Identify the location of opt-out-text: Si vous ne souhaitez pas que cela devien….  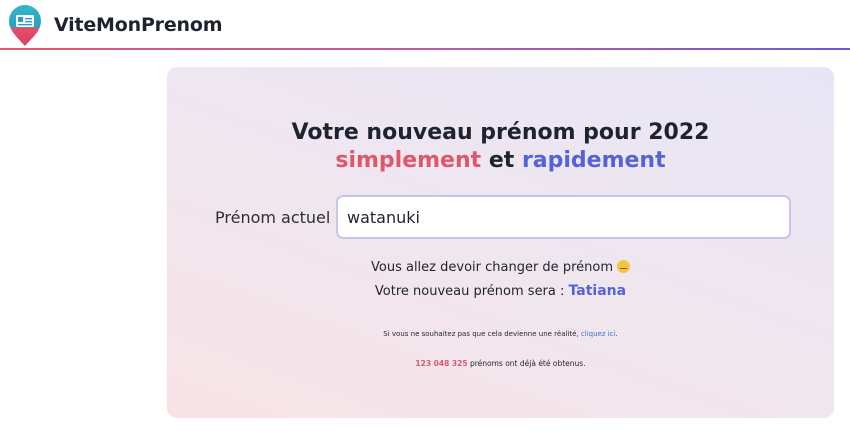
(481, 334).